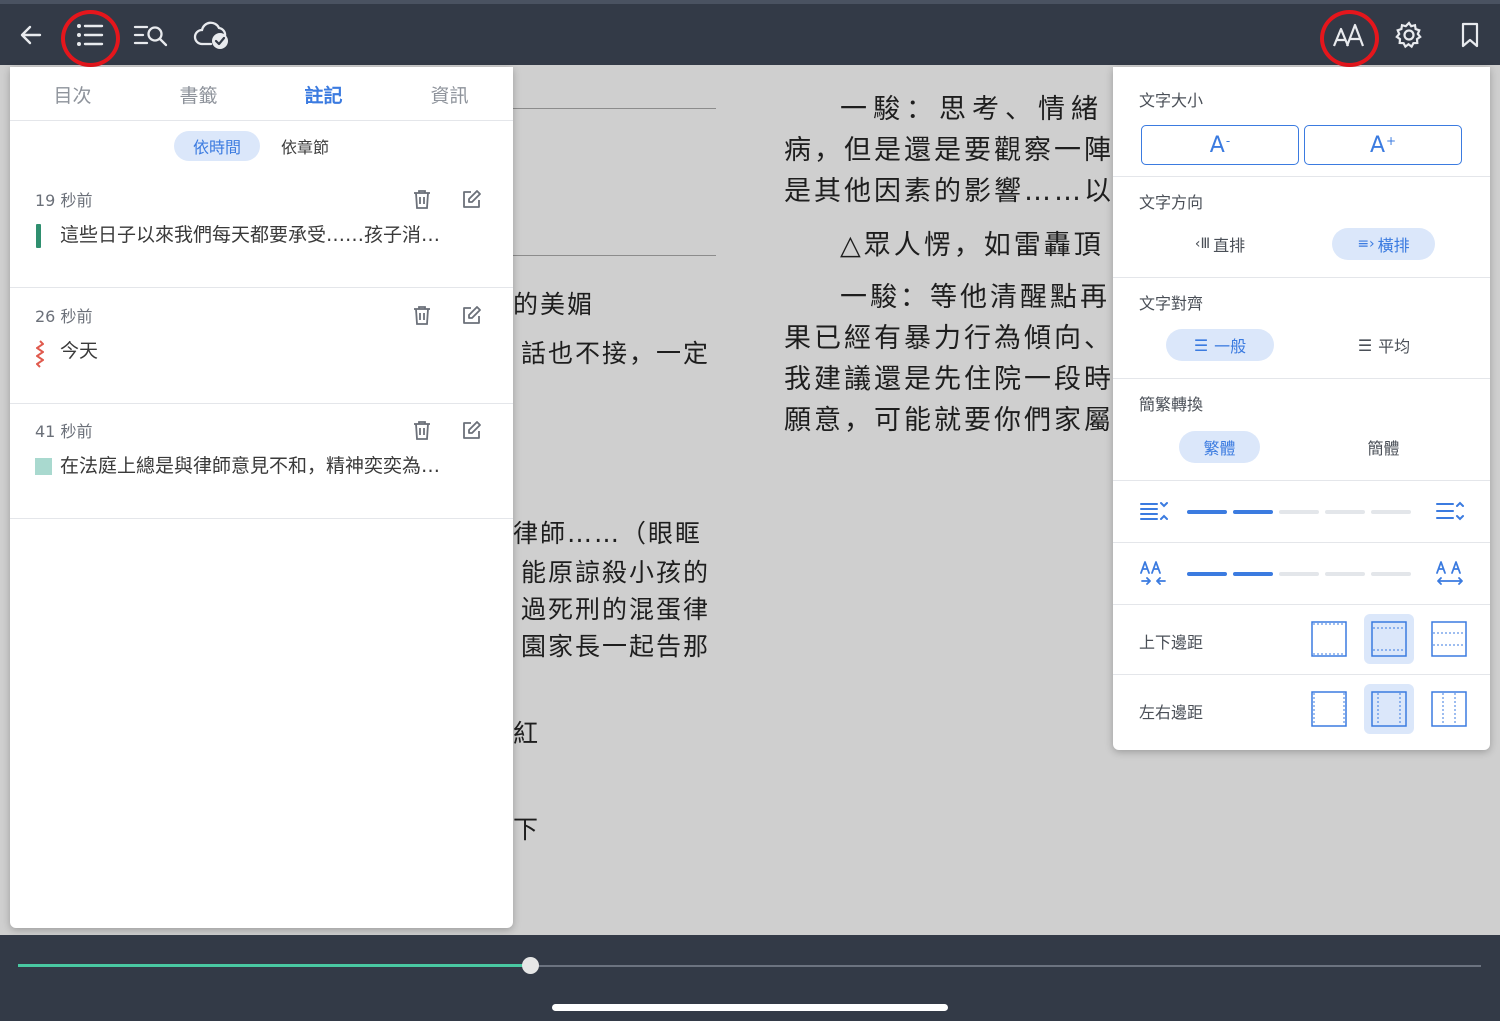  I want to click on page-text-line: △眾人愣，如雷轟頂, so click(972, 245).